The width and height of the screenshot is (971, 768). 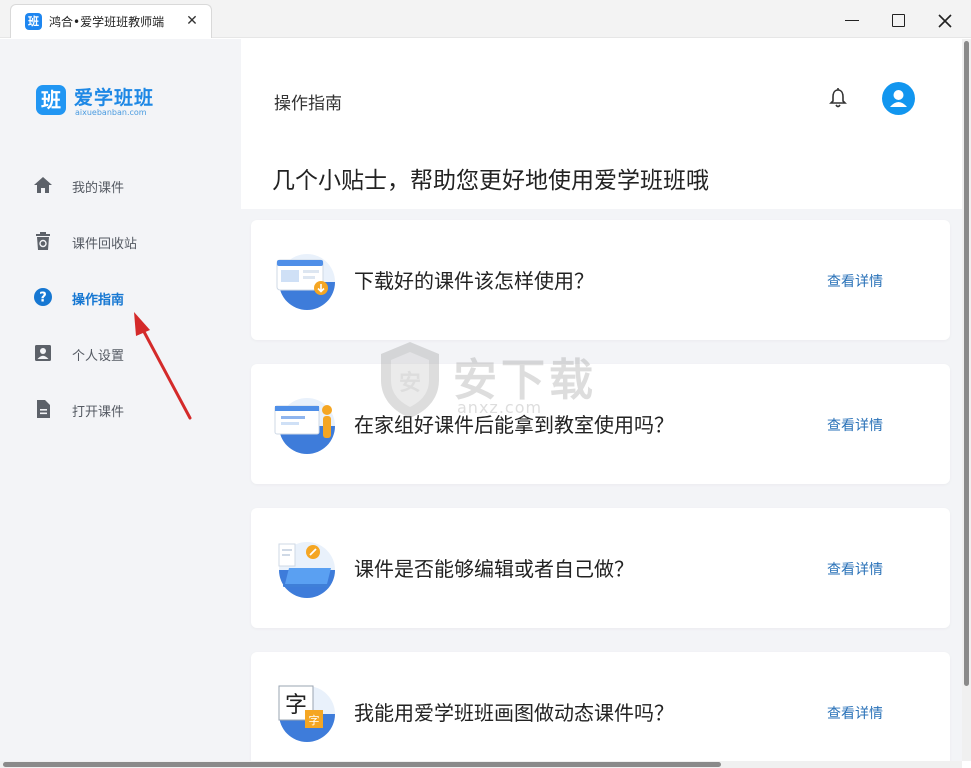 I want to click on horizontal-scrollbar, so click(x=481, y=764).